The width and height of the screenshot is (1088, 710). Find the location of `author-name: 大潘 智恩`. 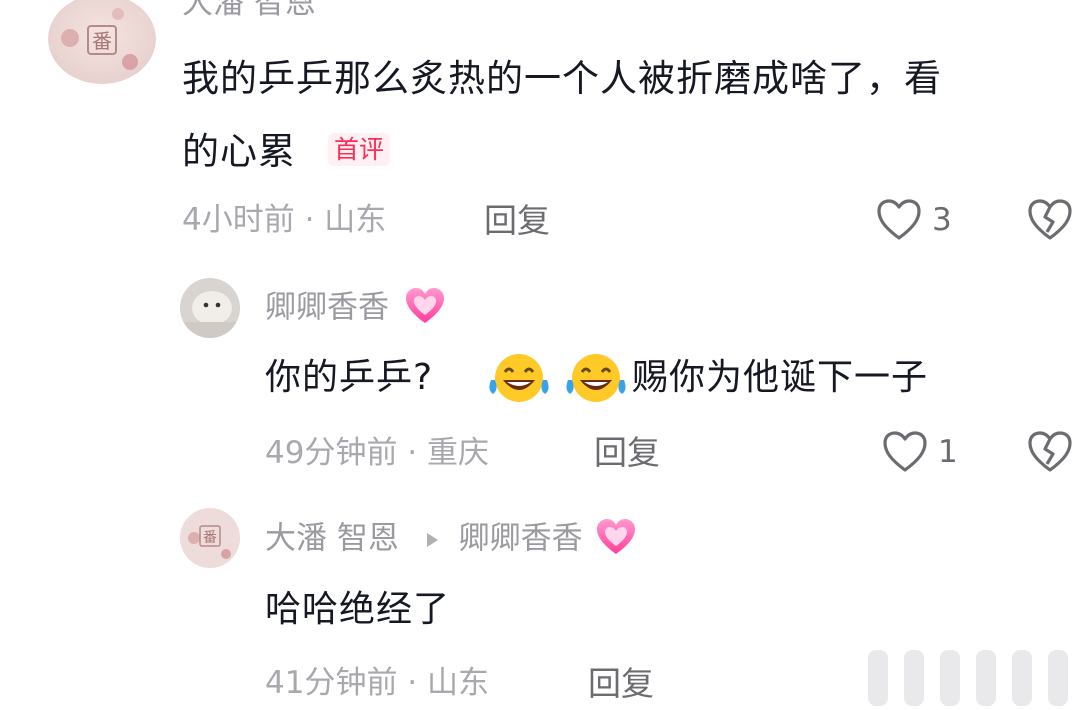

author-name: 大潘 智恩 is located at coordinates (332, 538).